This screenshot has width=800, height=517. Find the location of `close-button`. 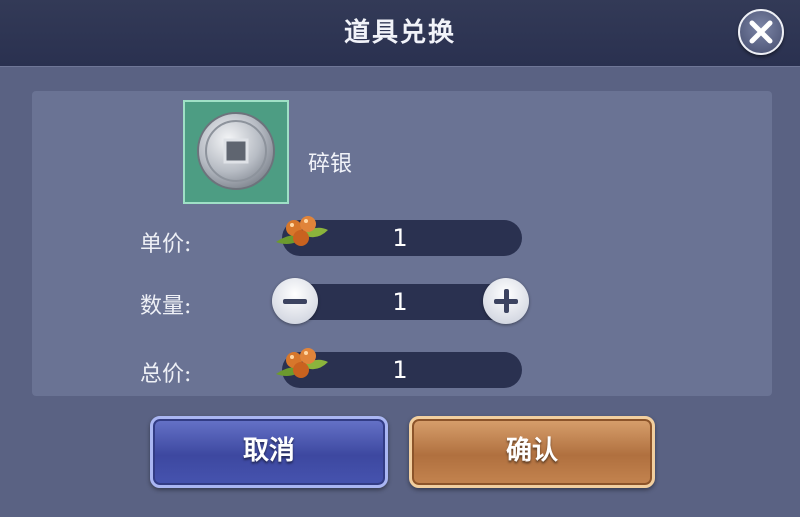

close-button is located at coordinates (761, 32).